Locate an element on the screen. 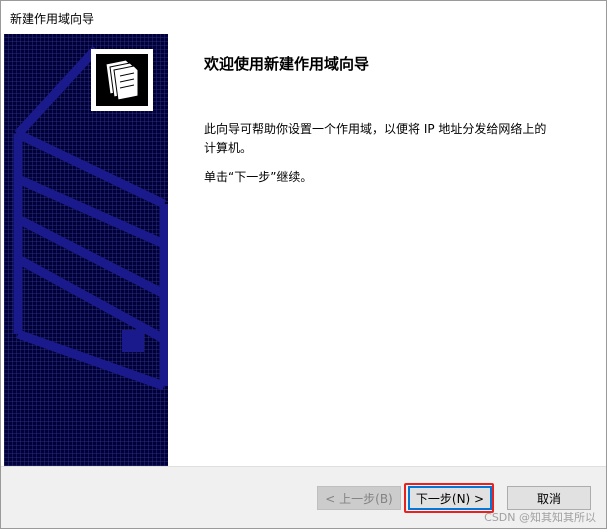 The width and height of the screenshot is (607, 529). wizard-description: 此向导可帮助你设置一个作用域，以便将 IP 地址分发给网络上的计算机。 is located at coordinates (375, 138).